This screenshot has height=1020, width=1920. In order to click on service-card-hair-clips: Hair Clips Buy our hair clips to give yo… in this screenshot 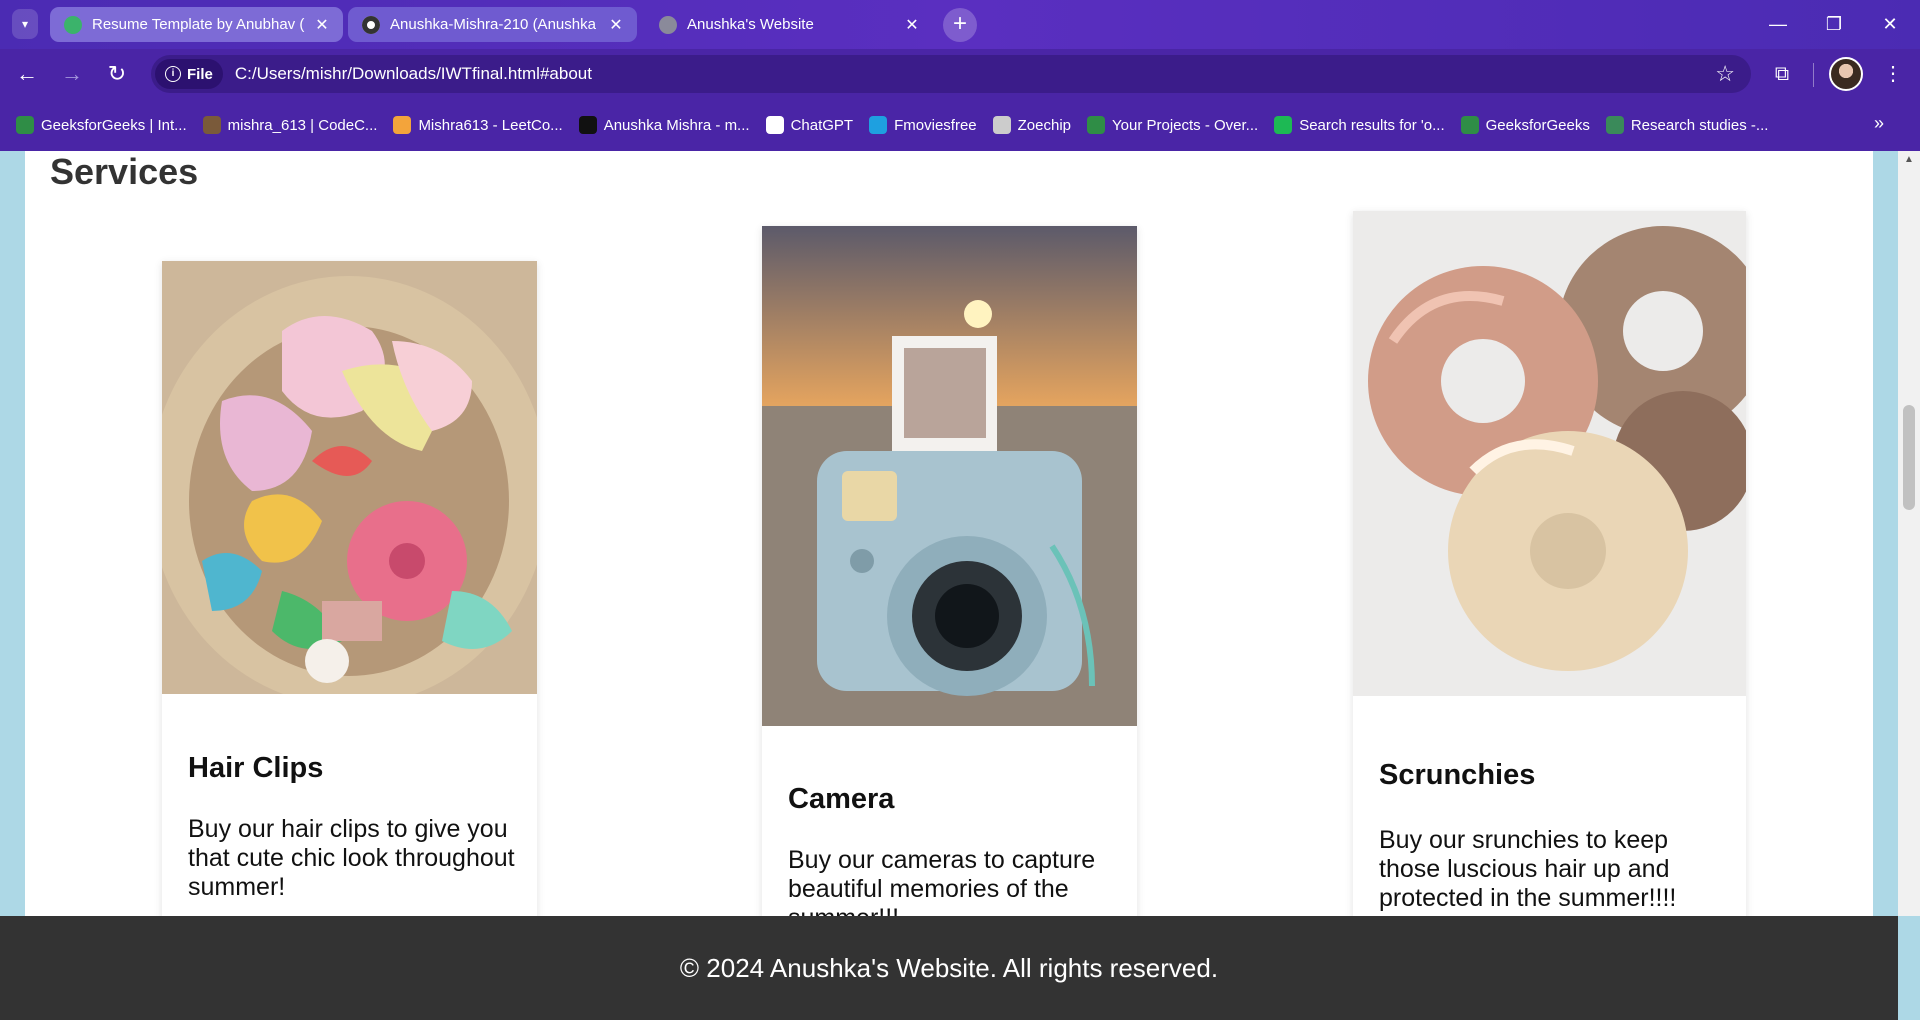, I will do `click(349, 588)`.